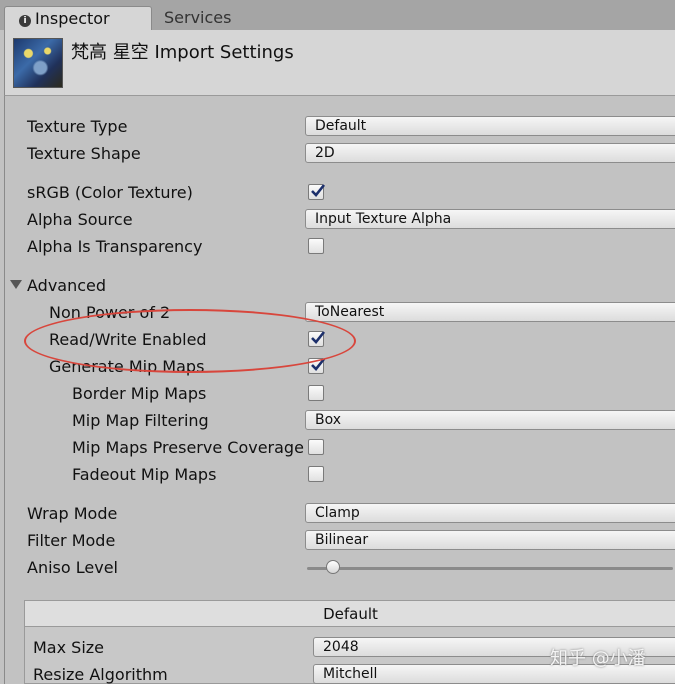 This screenshot has width=675, height=684. What do you see at coordinates (80, 219) in the screenshot?
I see `alpha-source-label: Alpha Source` at bounding box center [80, 219].